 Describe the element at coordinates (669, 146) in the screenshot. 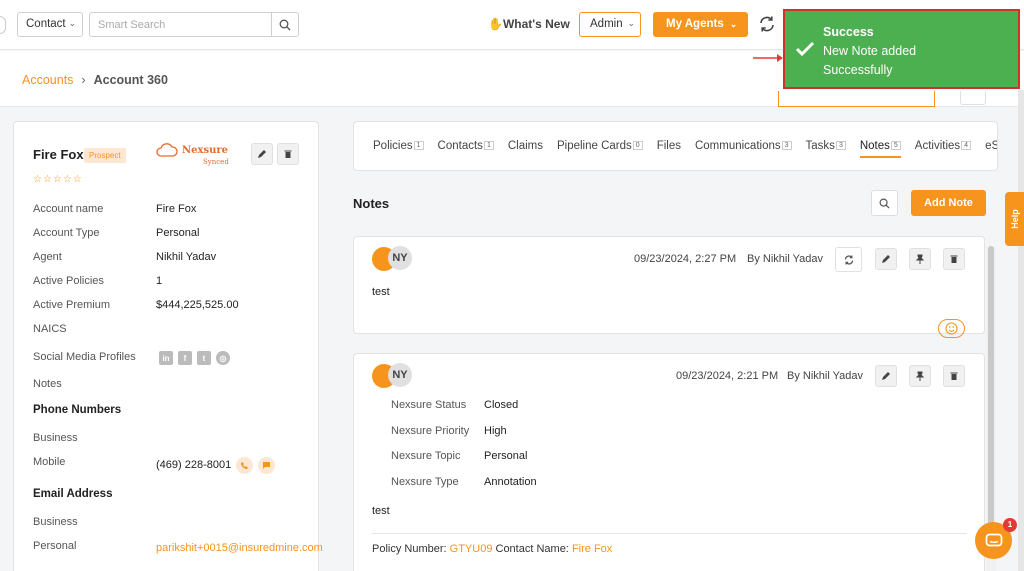

I see `tab-files: Files` at that location.